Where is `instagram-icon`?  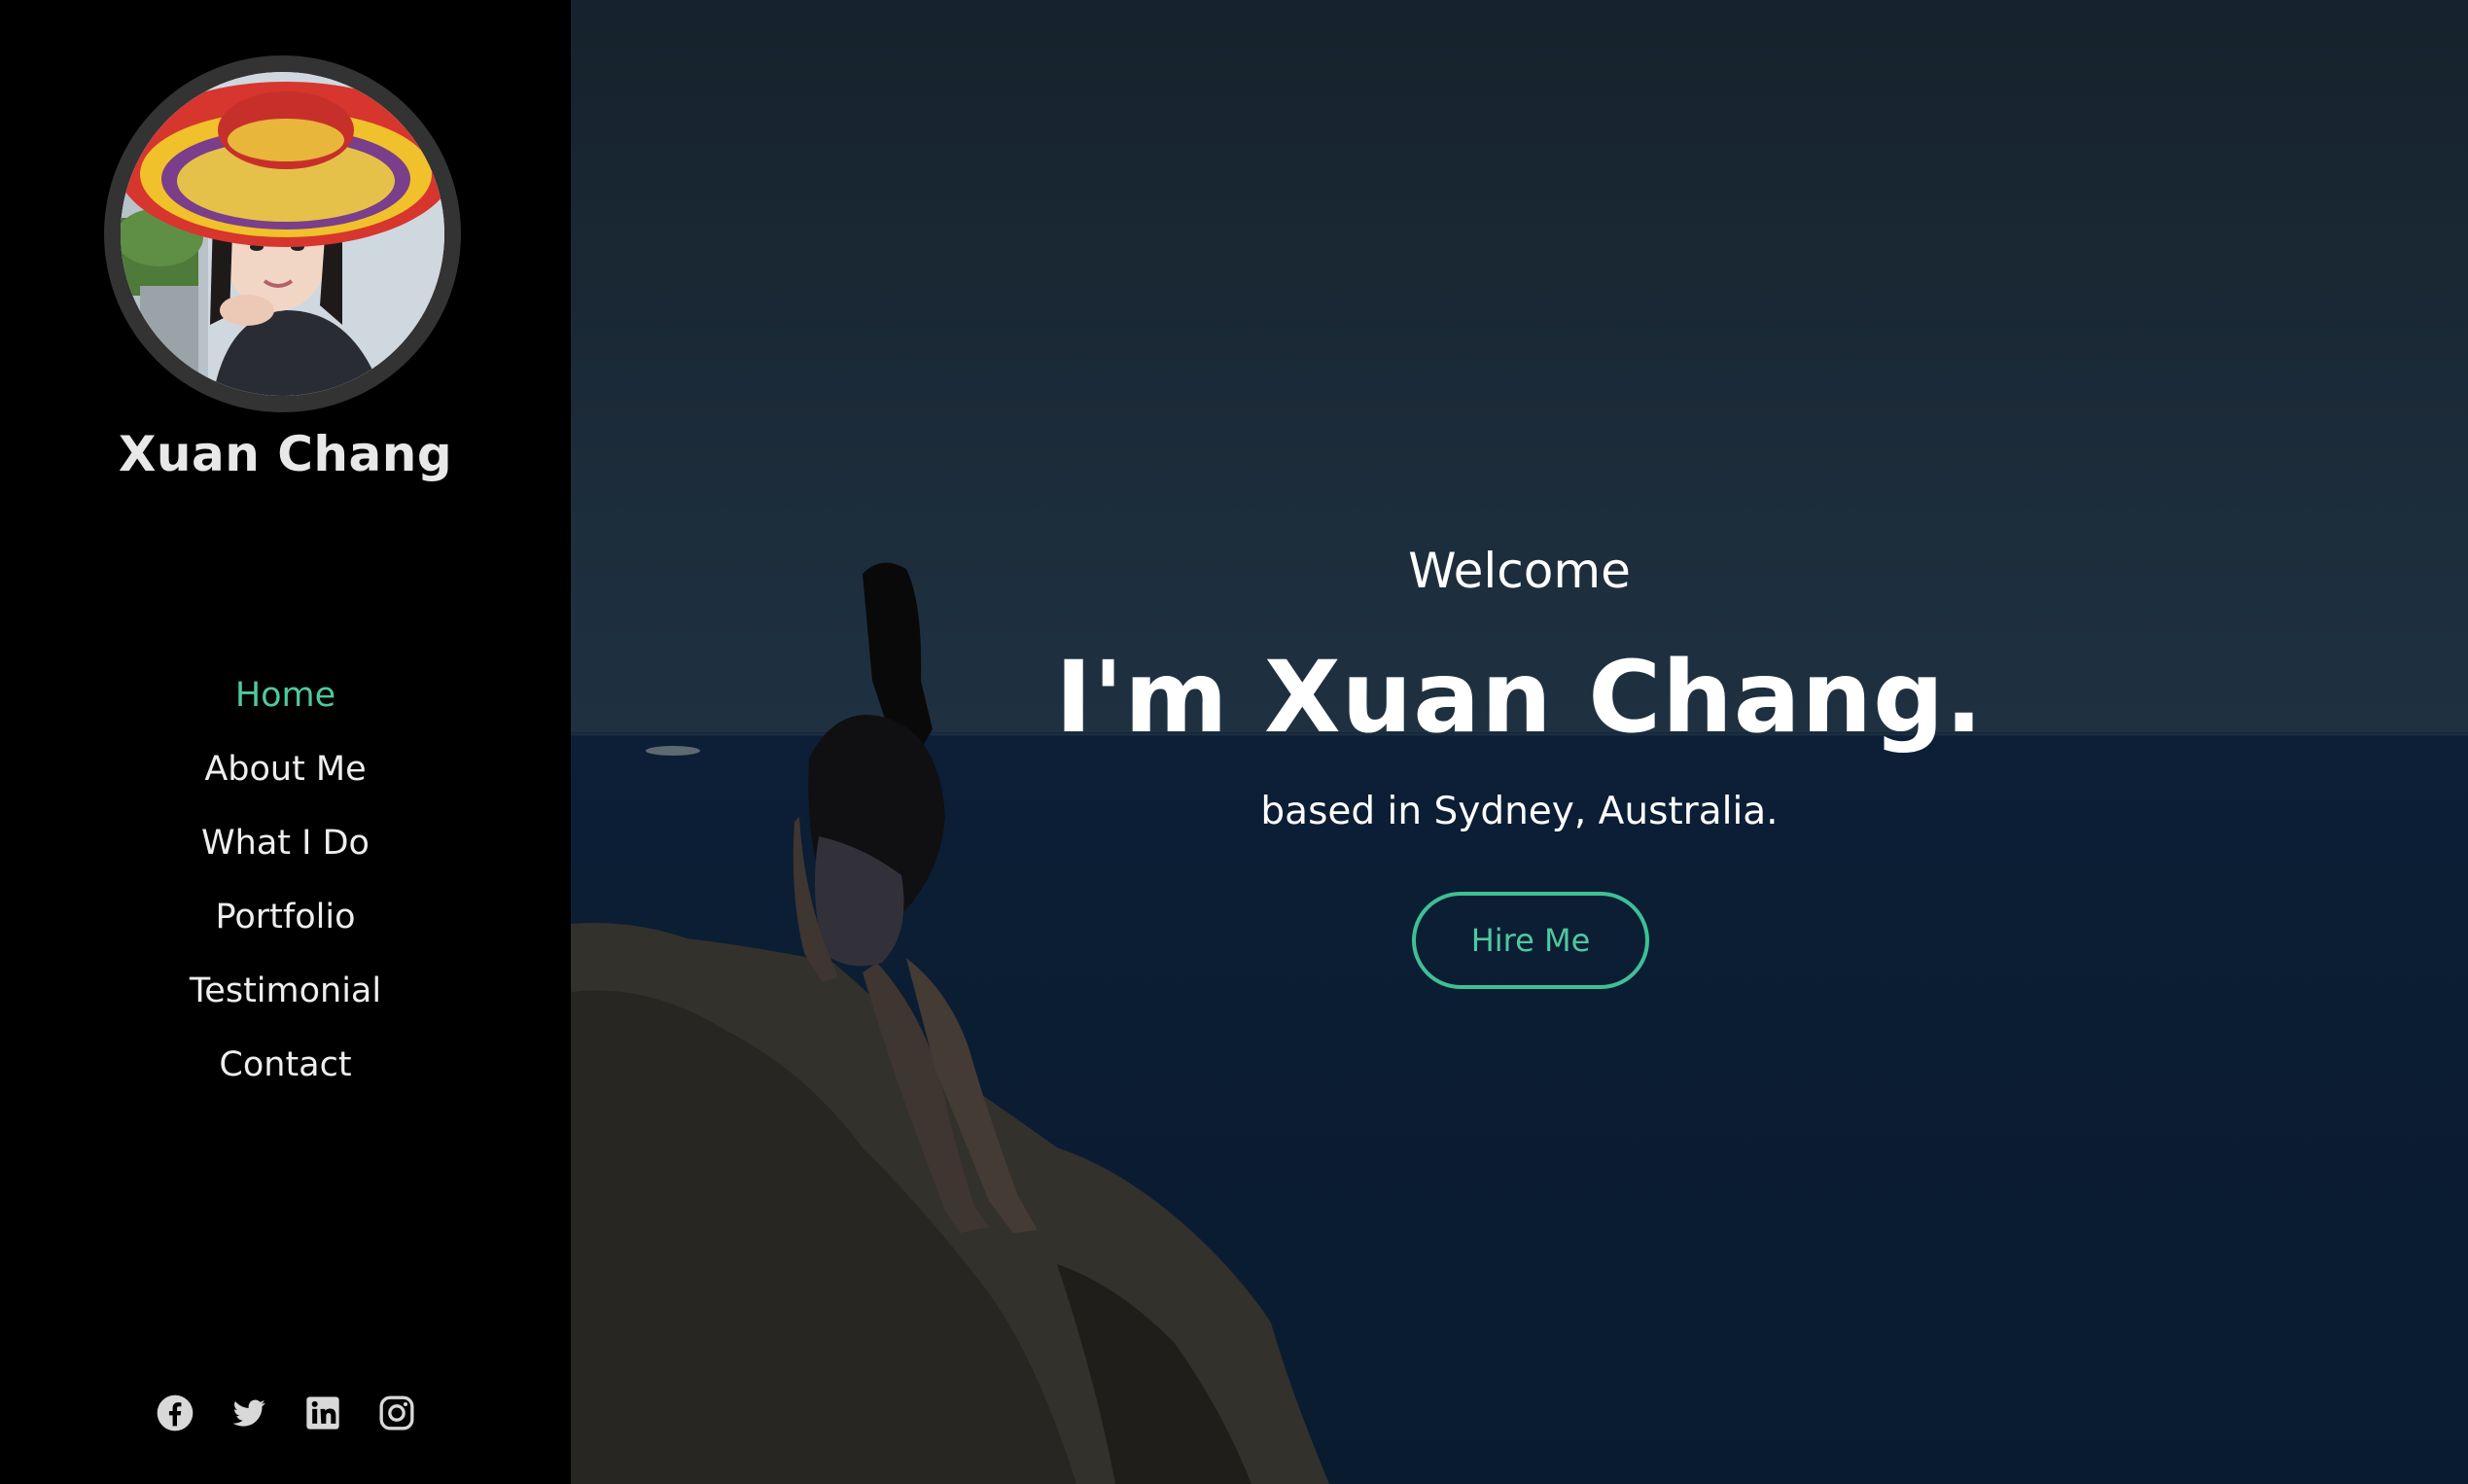 instagram-icon is located at coordinates (396, 1413).